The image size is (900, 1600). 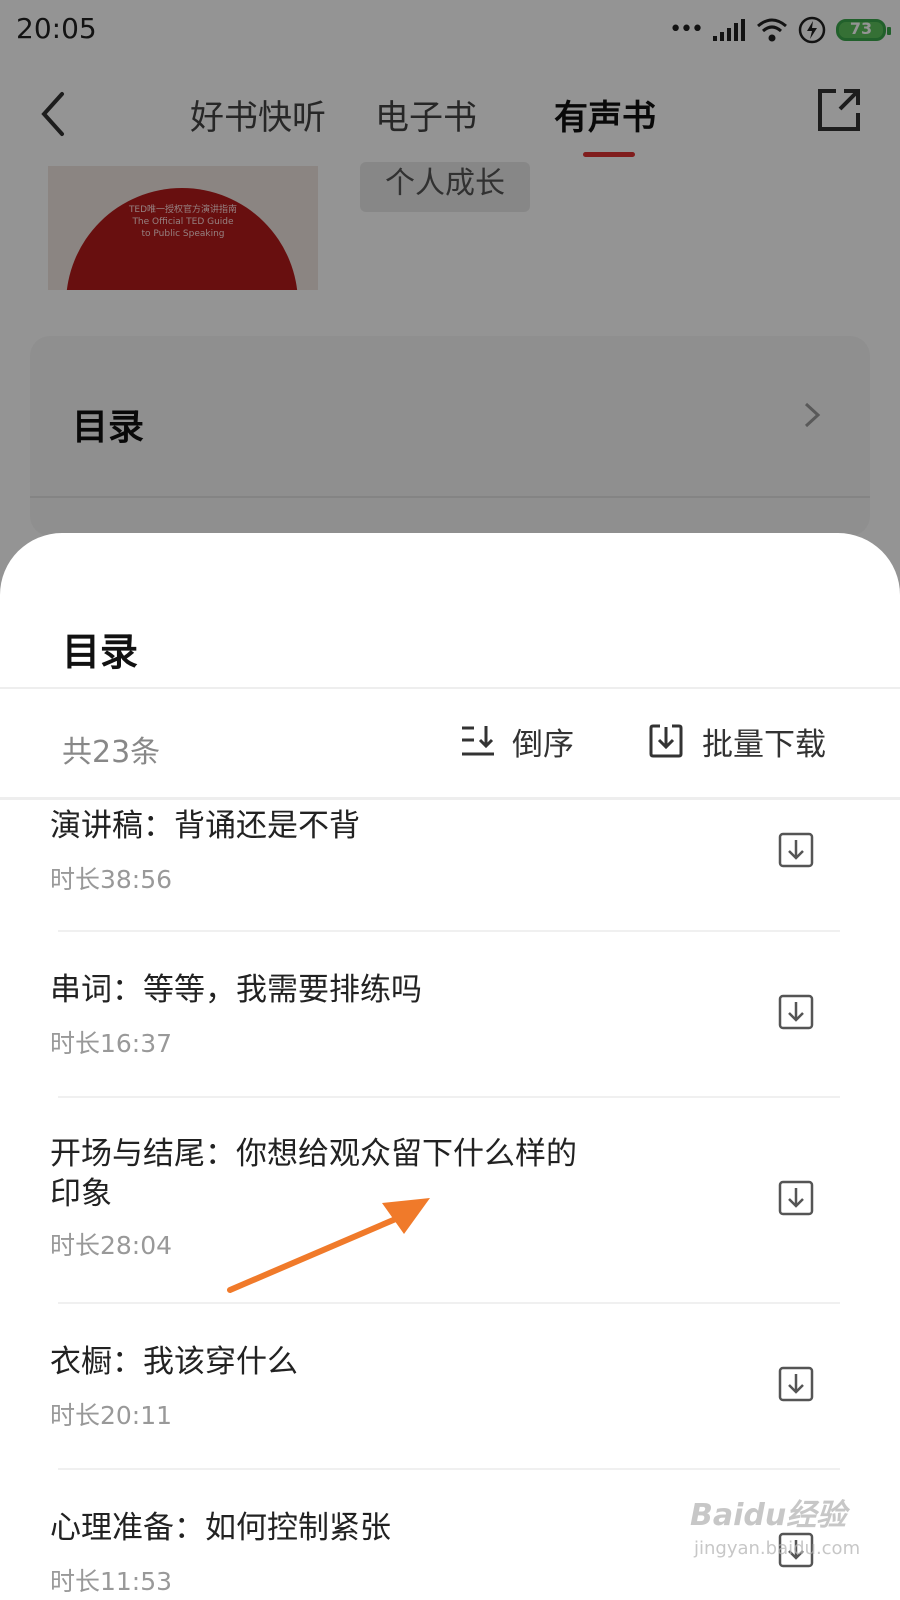 What do you see at coordinates (174, 1362) in the screenshot?
I see `chapter-title: 衣橱：我该穿什么` at bounding box center [174, 1362].